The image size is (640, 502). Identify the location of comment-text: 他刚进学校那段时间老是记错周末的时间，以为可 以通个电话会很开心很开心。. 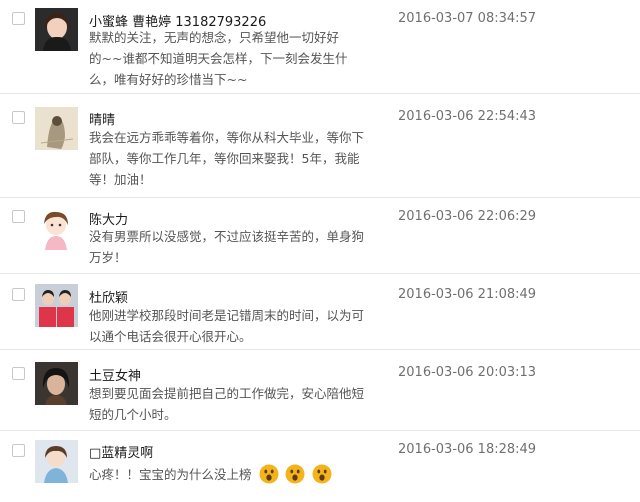
(249, 326).